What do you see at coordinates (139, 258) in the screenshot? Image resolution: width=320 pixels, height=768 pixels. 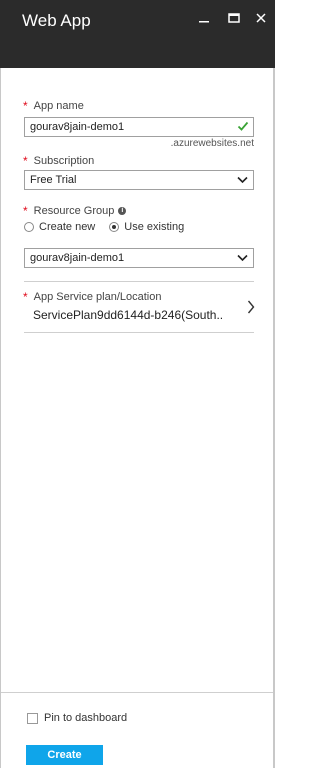 I see `resource-group-select: gourav8jain-demo1` at bounding box center [139, 258].